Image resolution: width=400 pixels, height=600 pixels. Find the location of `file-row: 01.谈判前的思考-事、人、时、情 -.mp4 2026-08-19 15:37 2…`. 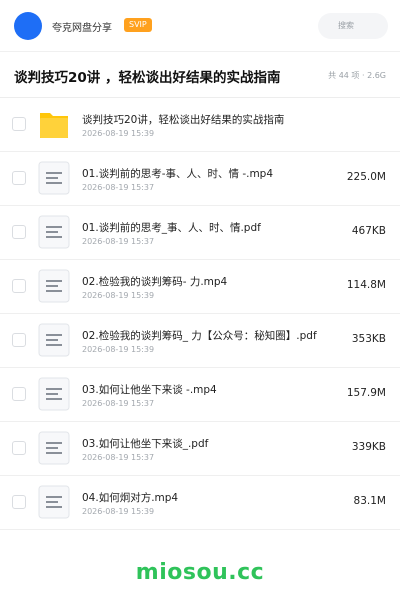

file-row: 01.谈判前的思考-事、人、时、情 -.mp4 2026-08-19 15:37 2… is located at coordinates (200, 179).